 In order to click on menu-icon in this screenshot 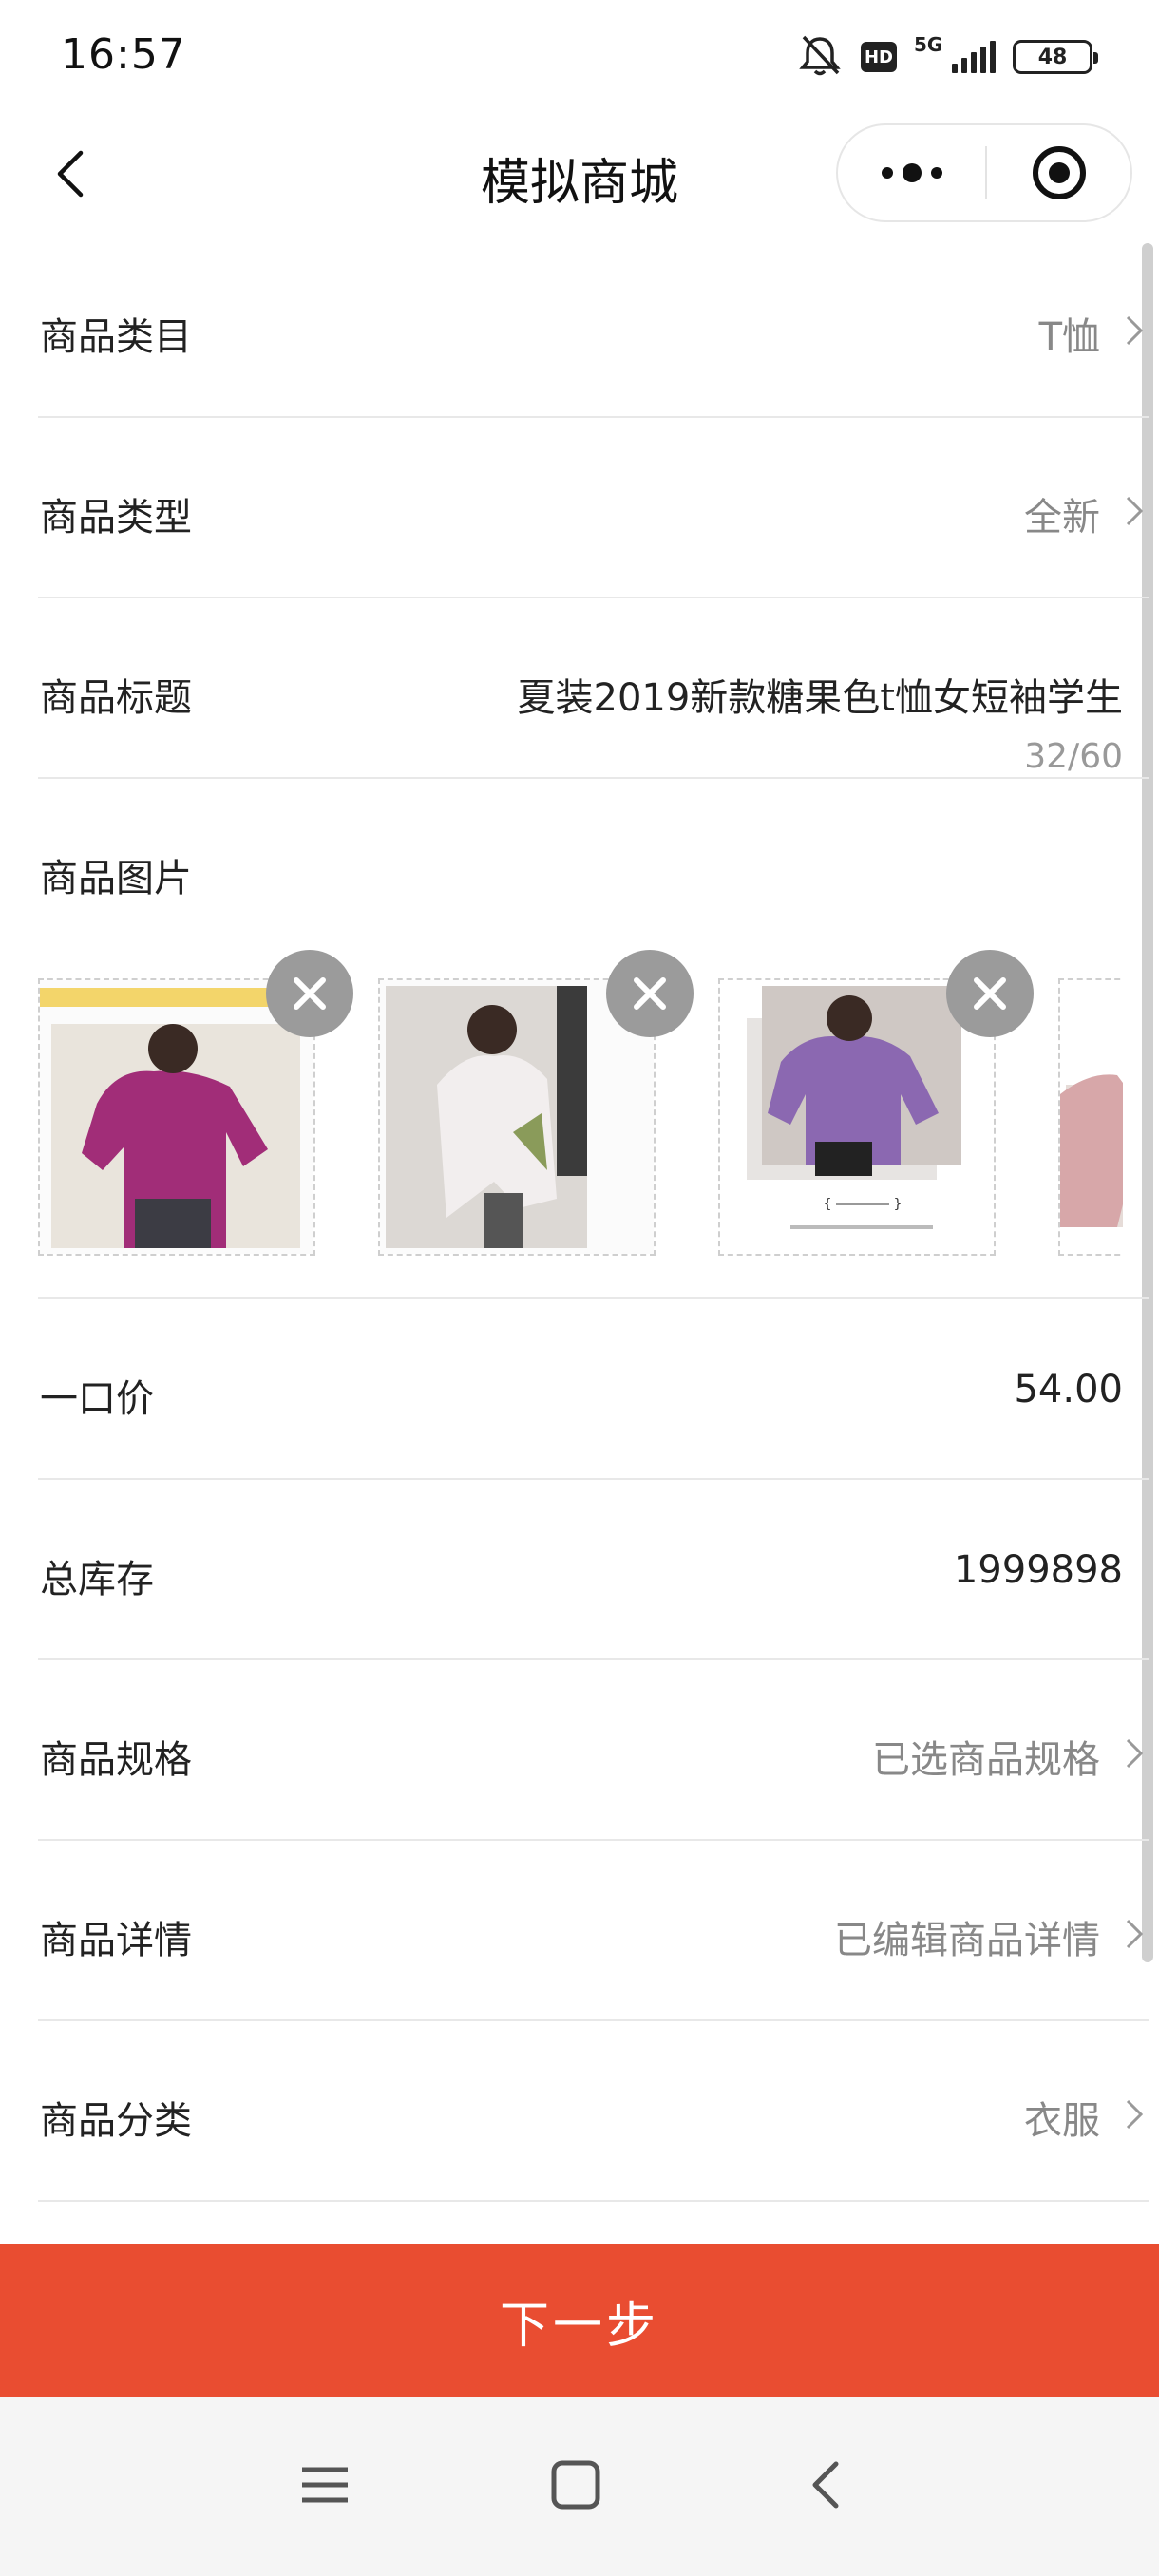, I will do `click(325, 2485)`.